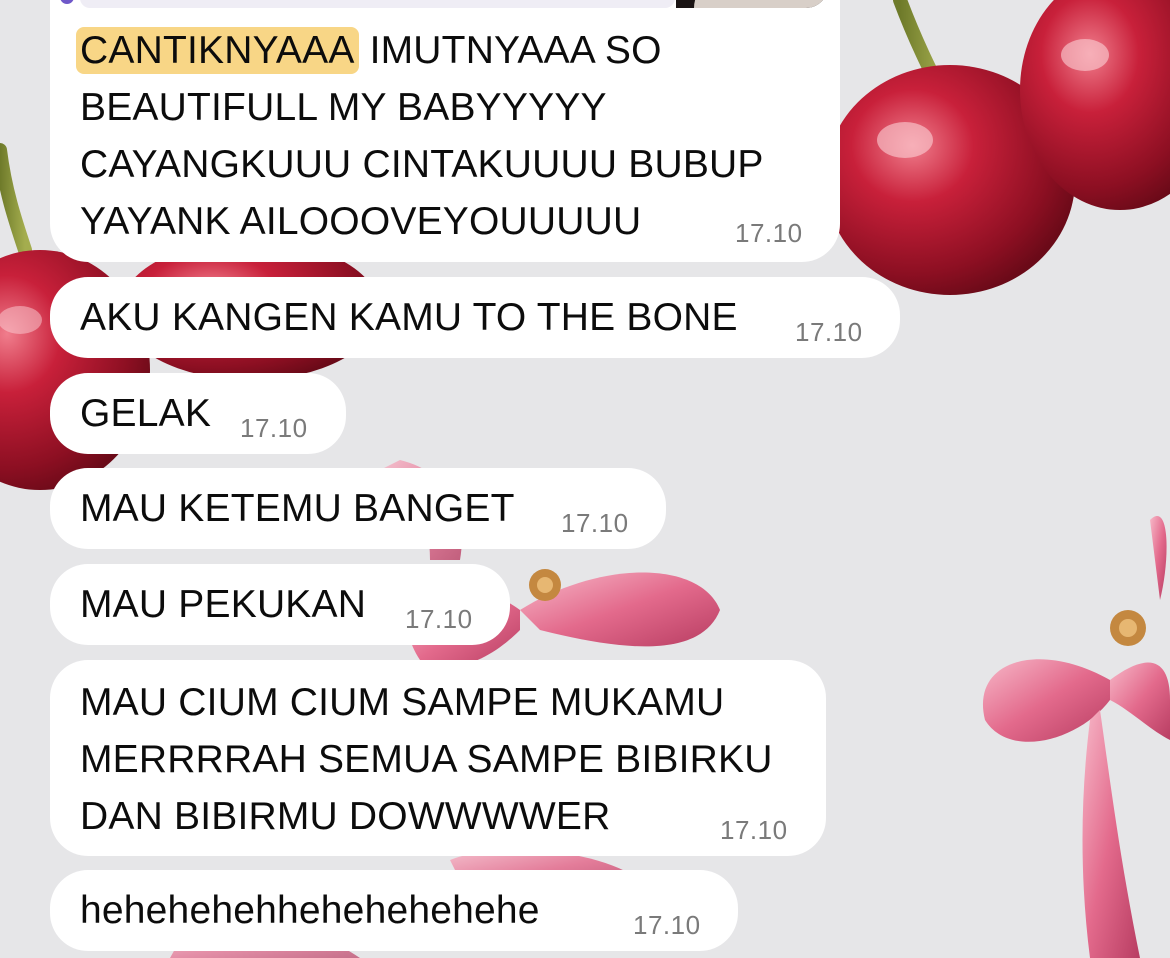 The width and height of the screenshot is (1170, 958). I want to click on reply-thumbnail, so click(752, 4).